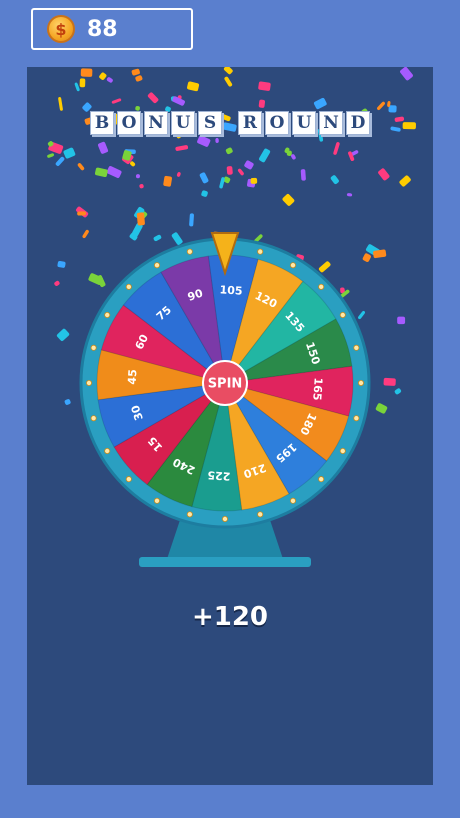 The image size is (460, 818). Describe the element at coordinates (225, 384) in the screenshot. I see `spin-button-label: SPIN` at that location.